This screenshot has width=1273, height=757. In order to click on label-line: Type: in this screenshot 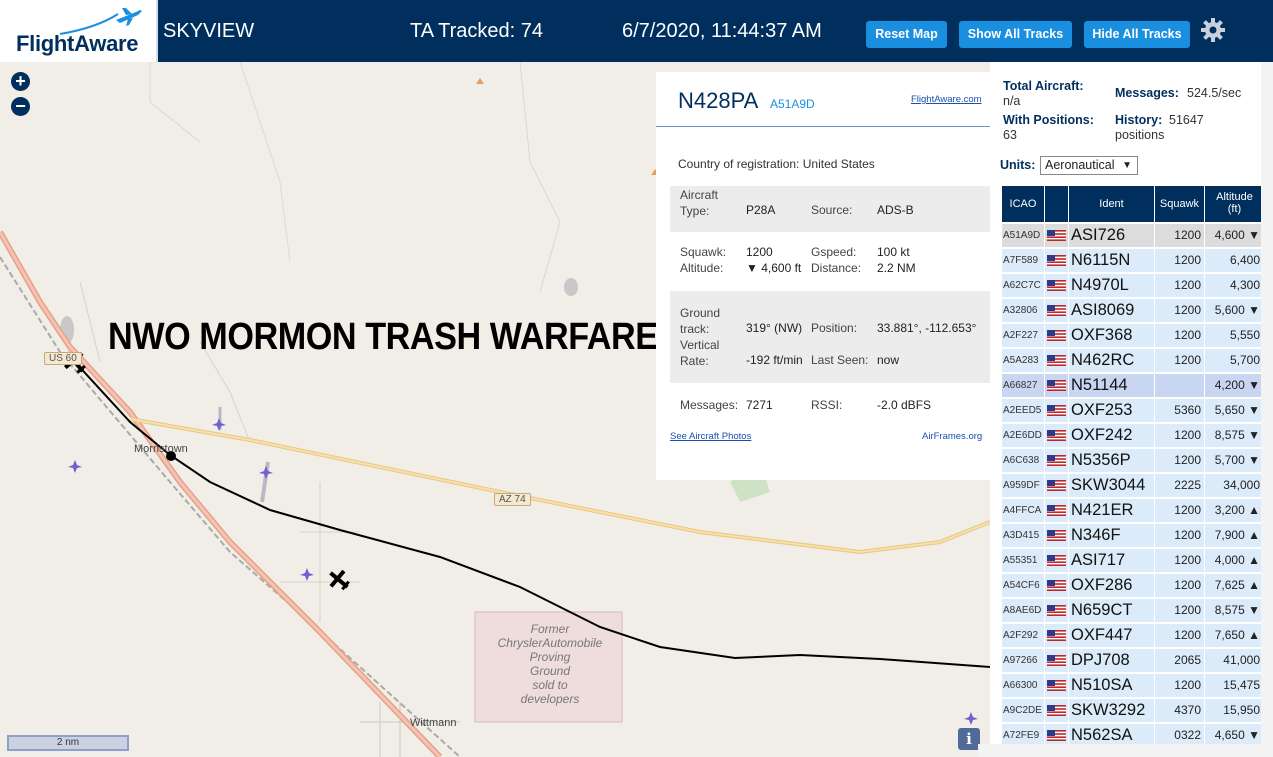, I will do `click(695, 211)`.